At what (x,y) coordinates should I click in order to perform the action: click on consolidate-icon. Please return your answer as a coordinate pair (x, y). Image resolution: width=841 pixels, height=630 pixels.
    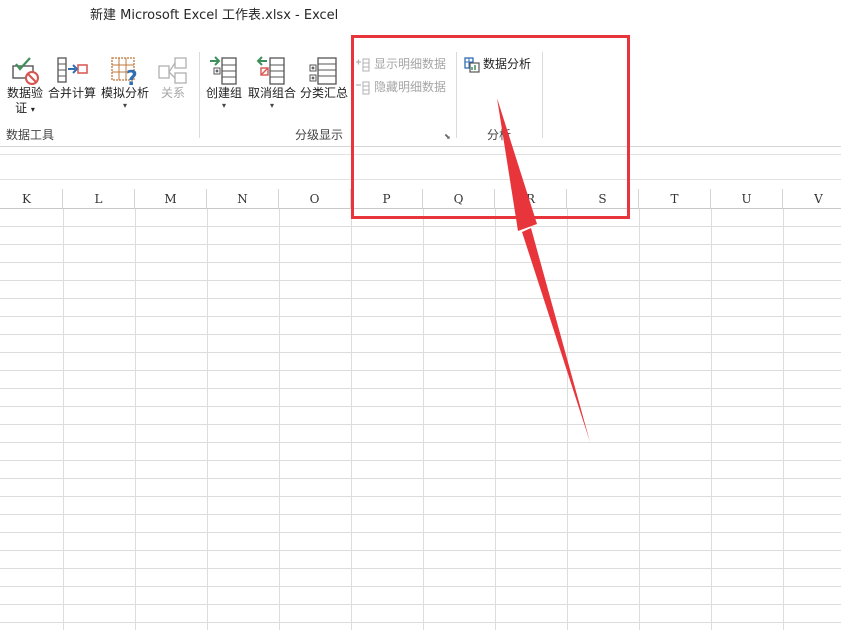
    Looking at the image, I should click on (72, 70).